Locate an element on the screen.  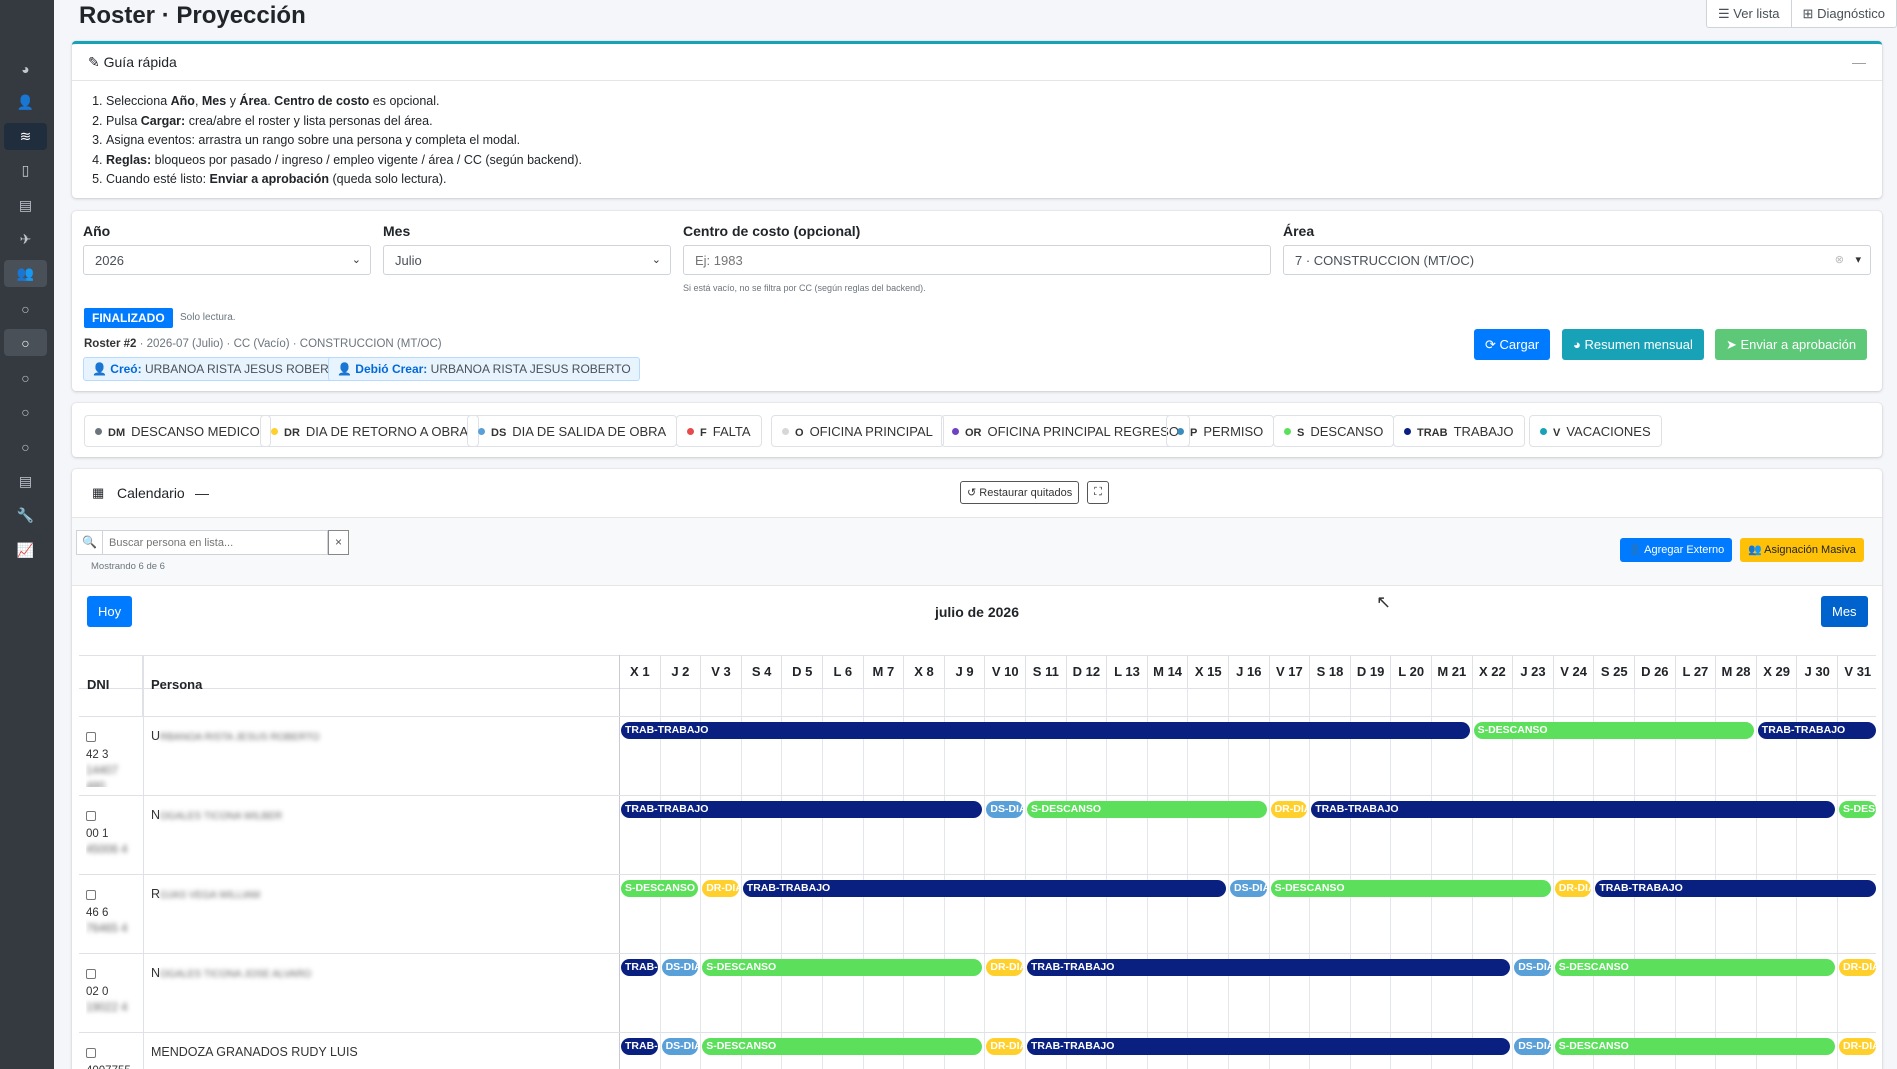
cost-center-input is located at coordinates (977, 260).